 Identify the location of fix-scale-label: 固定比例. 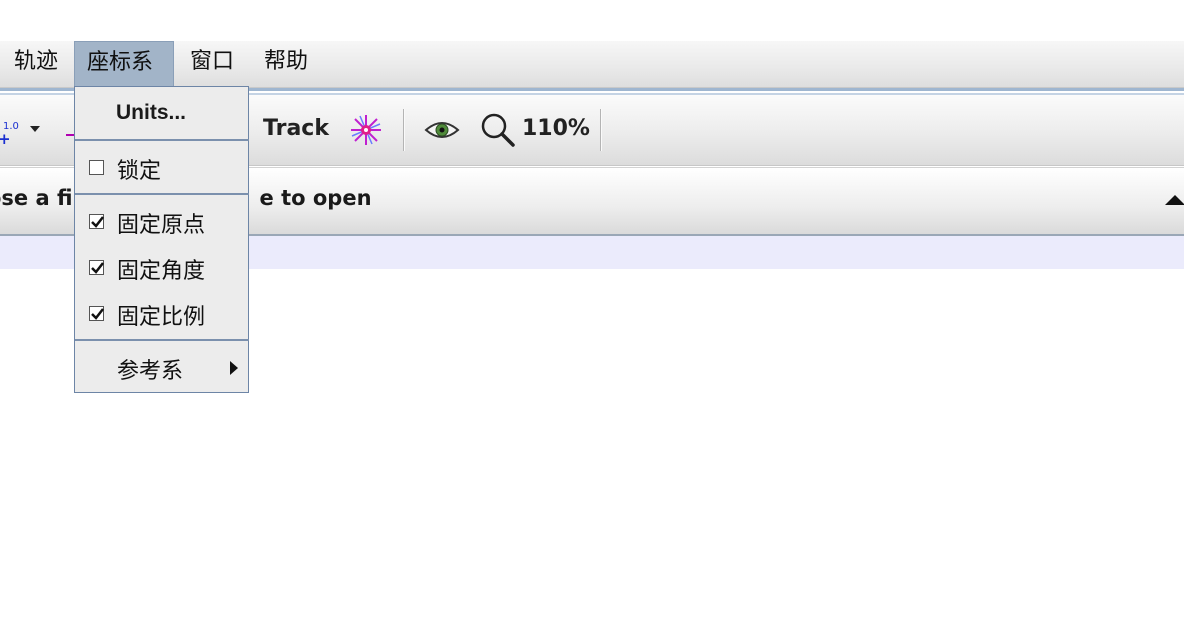
(161, 317).